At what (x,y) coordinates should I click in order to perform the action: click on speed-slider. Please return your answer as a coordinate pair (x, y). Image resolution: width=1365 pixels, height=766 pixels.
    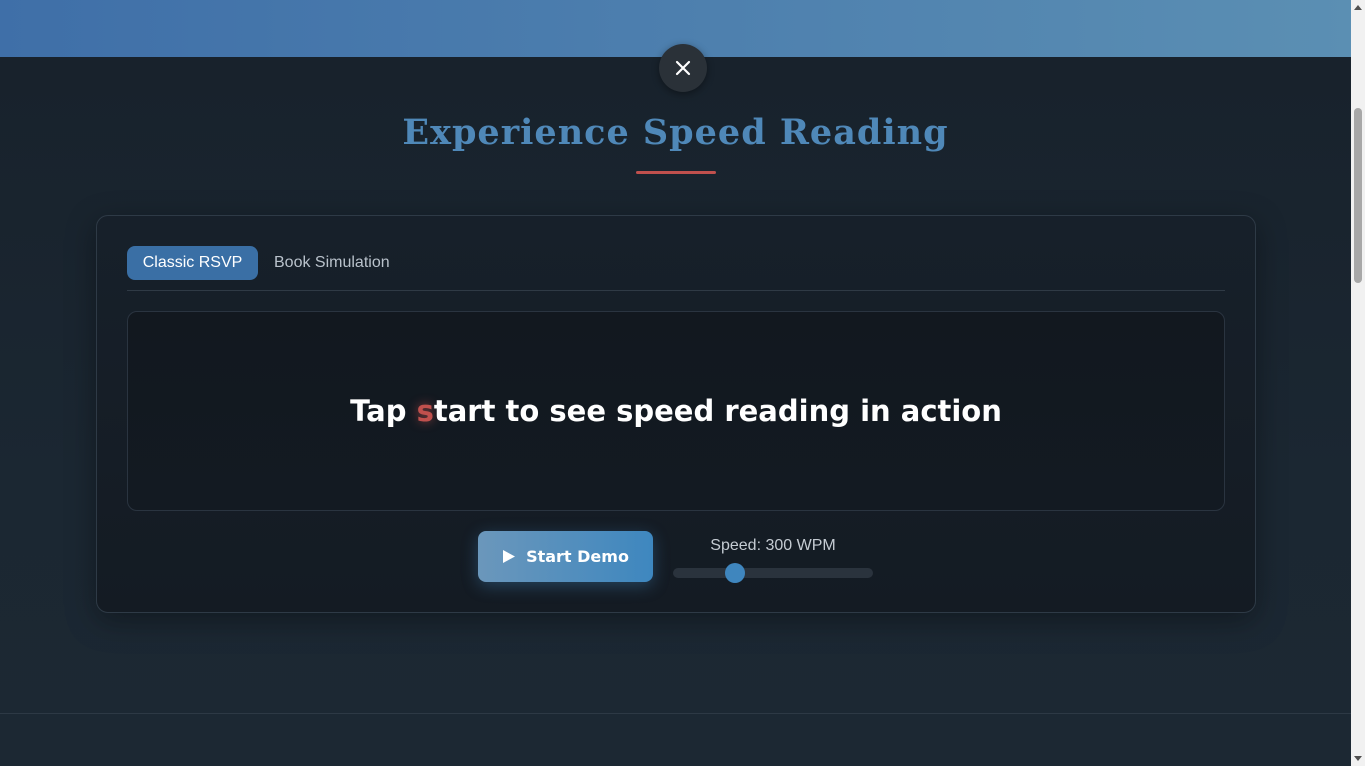
    Looking at the image, I should click on (773, 573).